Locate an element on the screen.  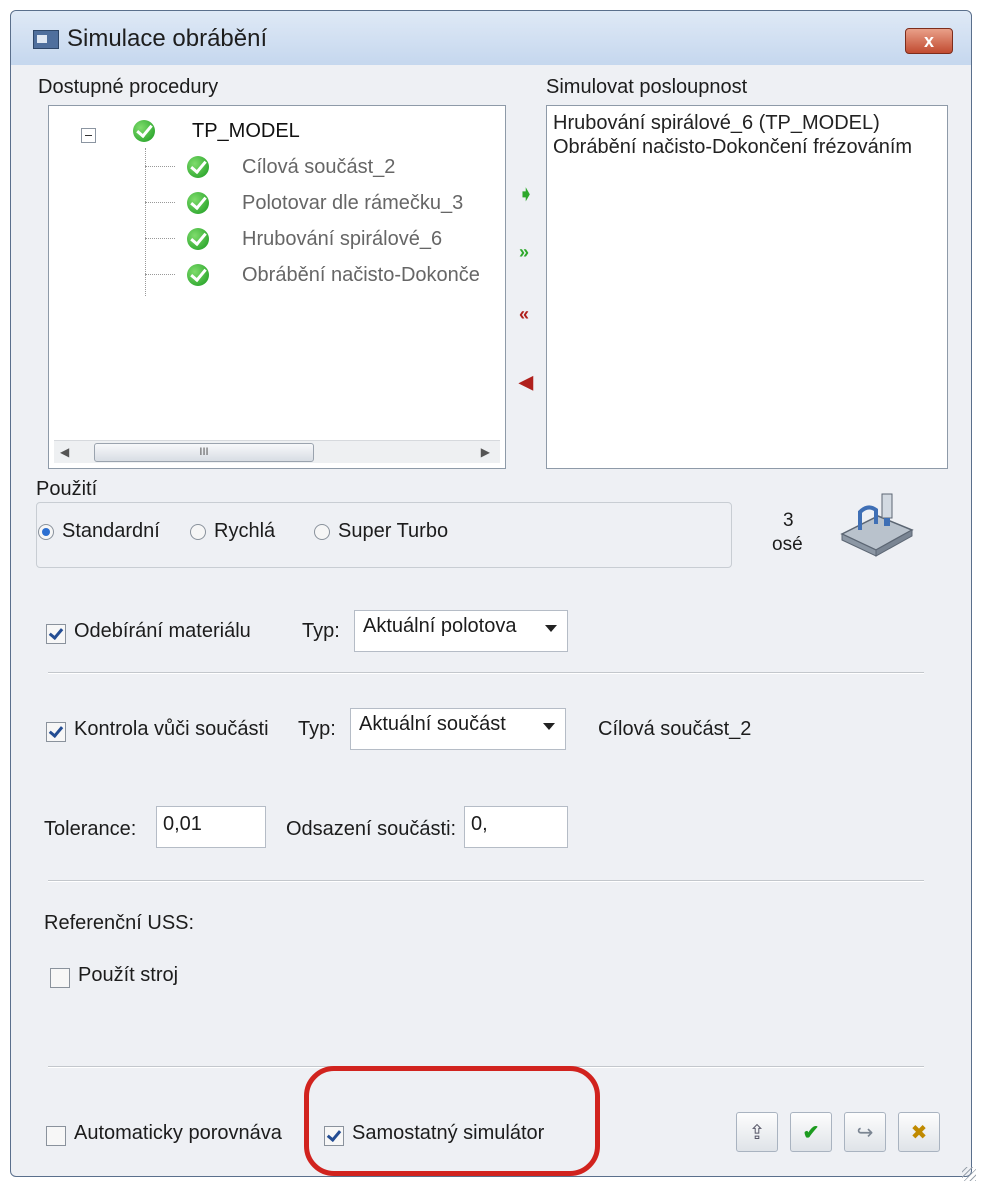
cancel-button: ✖ is located at coordinates (919, 1132).